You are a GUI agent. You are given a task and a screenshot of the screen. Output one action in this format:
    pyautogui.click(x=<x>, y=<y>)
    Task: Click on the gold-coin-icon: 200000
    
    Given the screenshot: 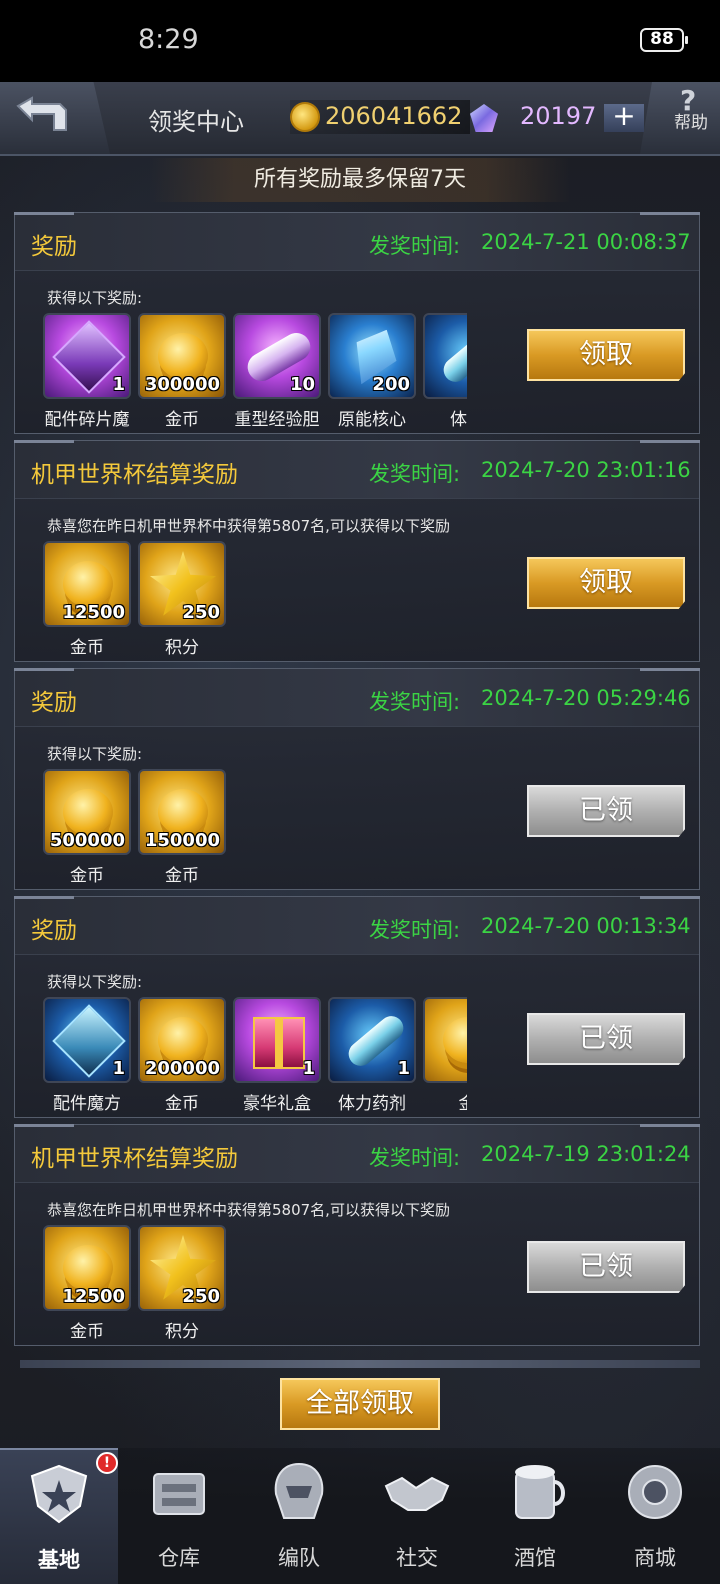 What is the action you would take?
    pyautogui.click(x=182, y=1040)
    